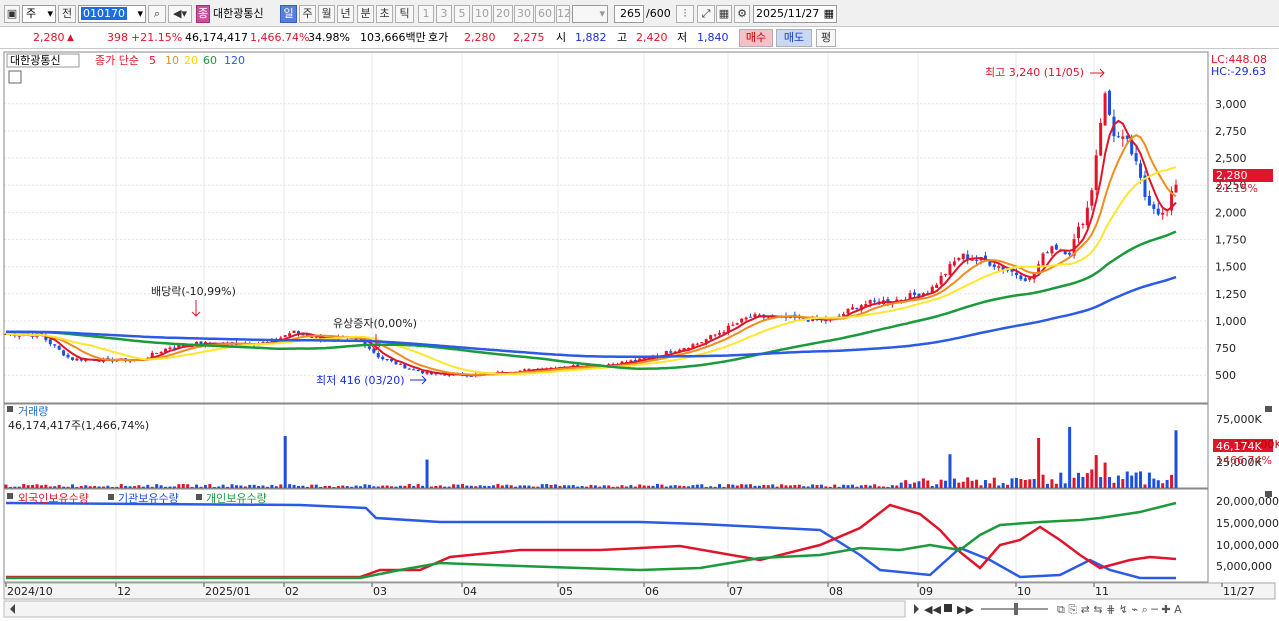 The height and width of the screenshot is (621, 1279). Describe the element at coordinates (639, 591) in the screenshot. I see `date-axis` at that location.